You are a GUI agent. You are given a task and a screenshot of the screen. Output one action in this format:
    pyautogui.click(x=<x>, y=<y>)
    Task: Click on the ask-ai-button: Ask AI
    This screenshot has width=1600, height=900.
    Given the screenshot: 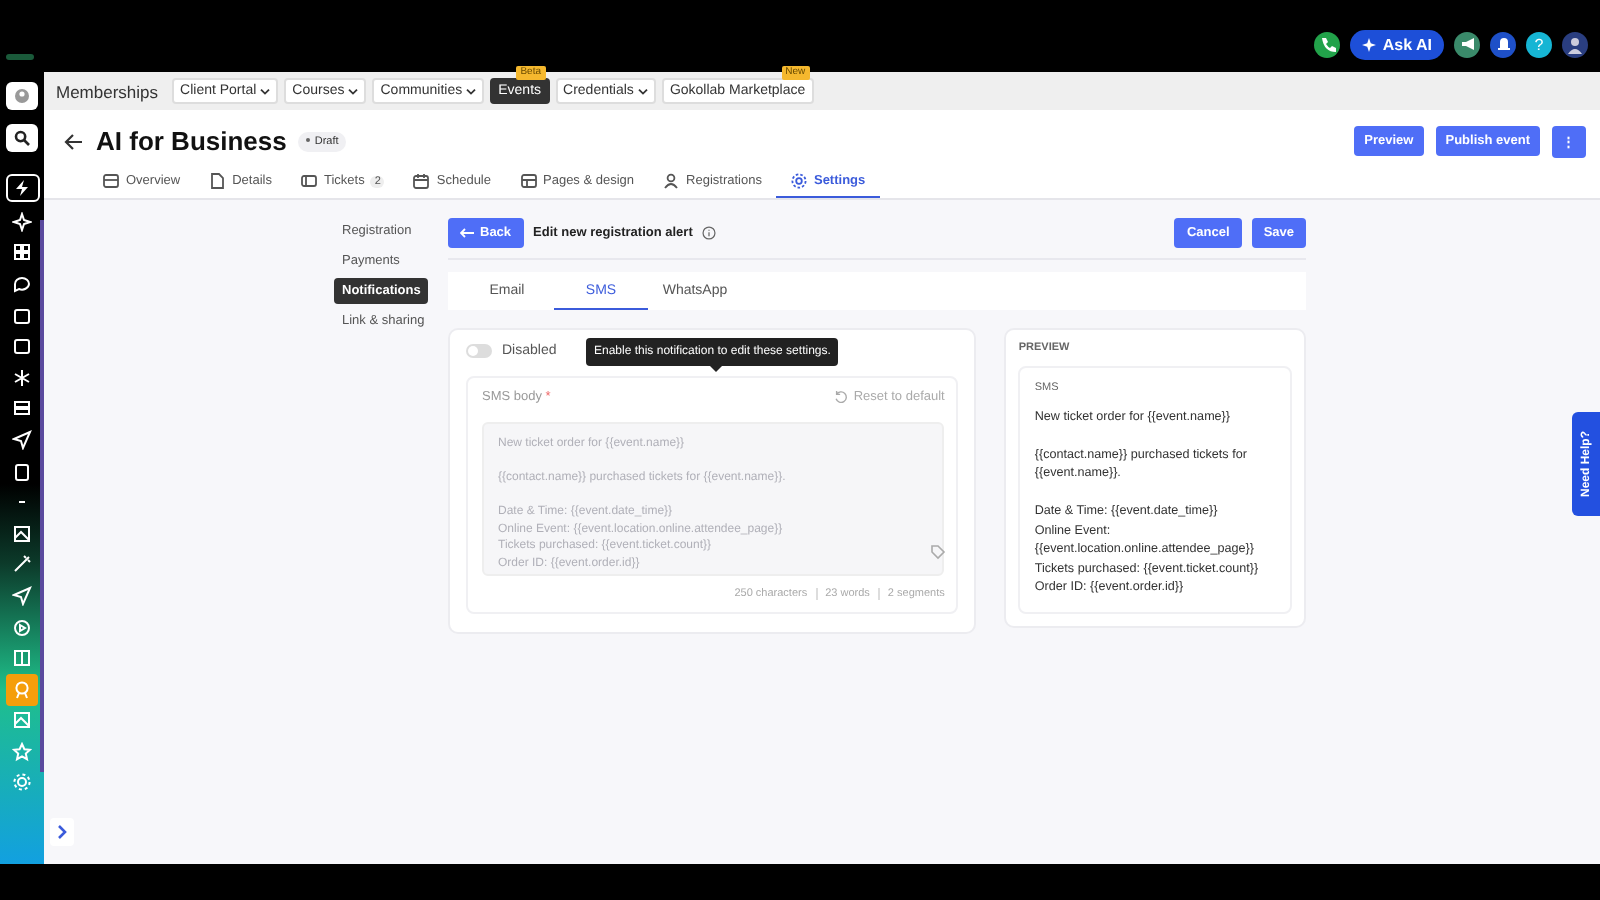 What is the action you would take?
    pyautogui.click(x=1397, y=44)
    